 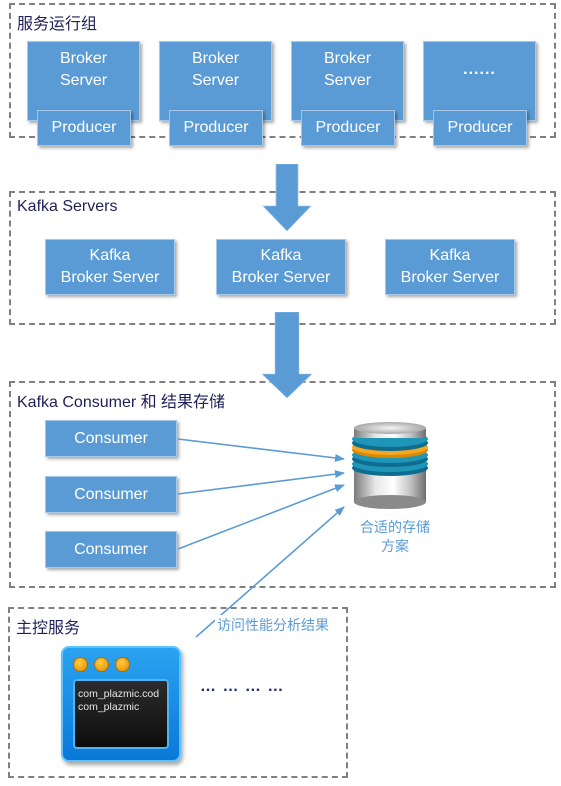 I want to click on database-icon, so click(x=390, y=465).